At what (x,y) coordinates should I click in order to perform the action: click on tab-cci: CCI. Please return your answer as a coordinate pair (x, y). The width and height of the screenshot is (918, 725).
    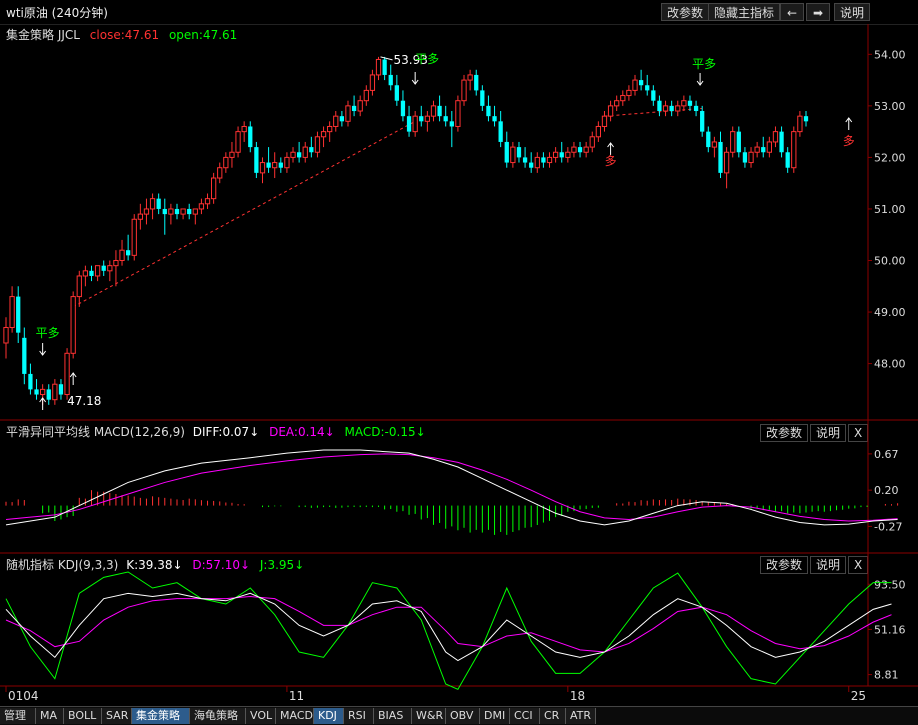
    Looking at the image, I should click on (525, 716).